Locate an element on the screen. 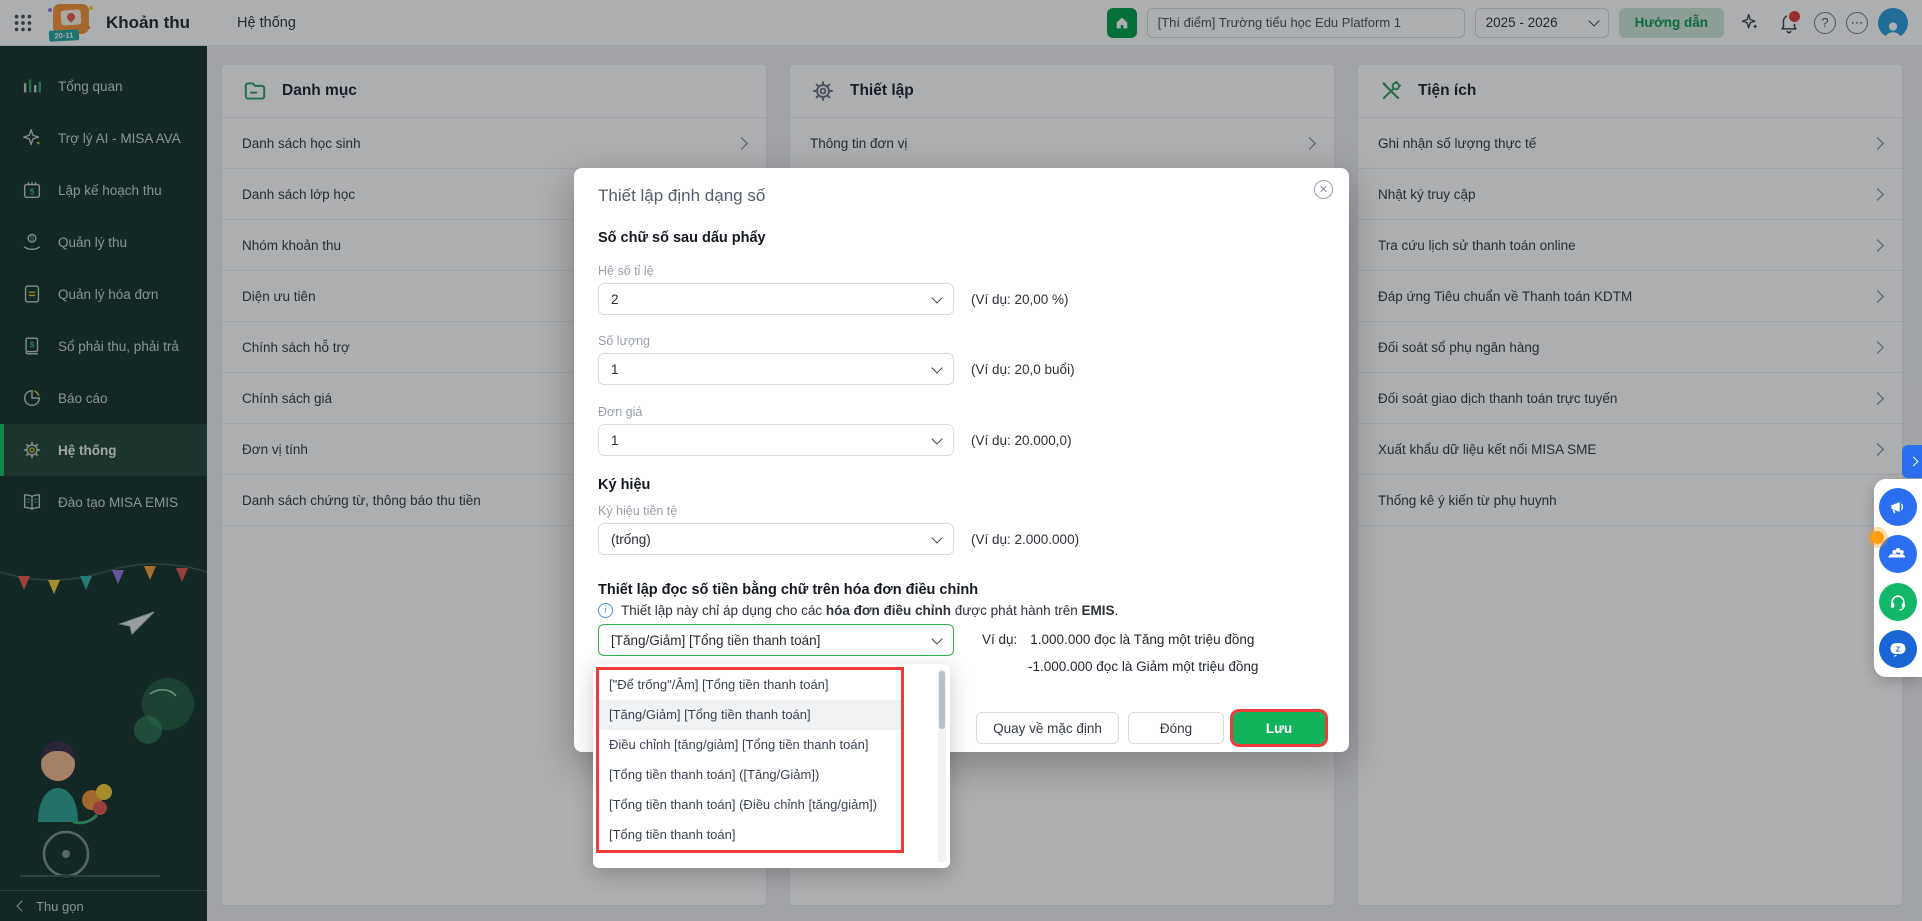  example-line-1: 1.000.000 đọc là Tăng một triệu đồng is located at coordinates (1142, 639).